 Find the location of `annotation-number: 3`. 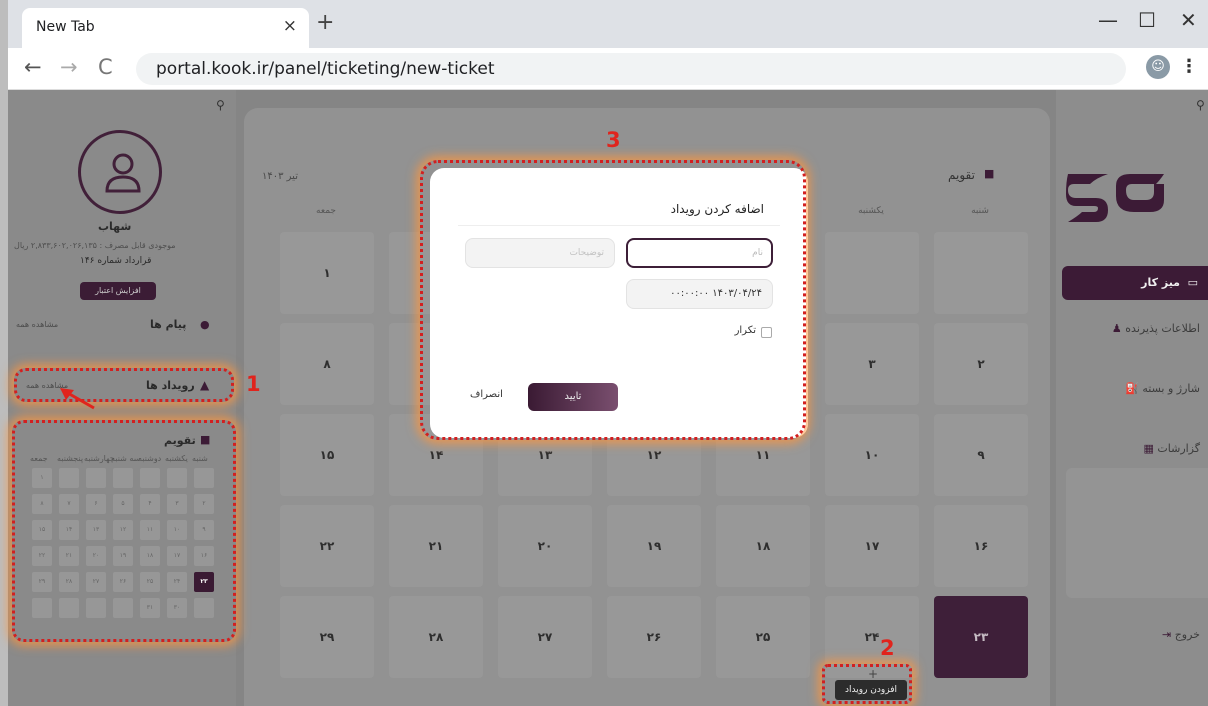

annotation-number: 3 is located at coordinates (613, 140).